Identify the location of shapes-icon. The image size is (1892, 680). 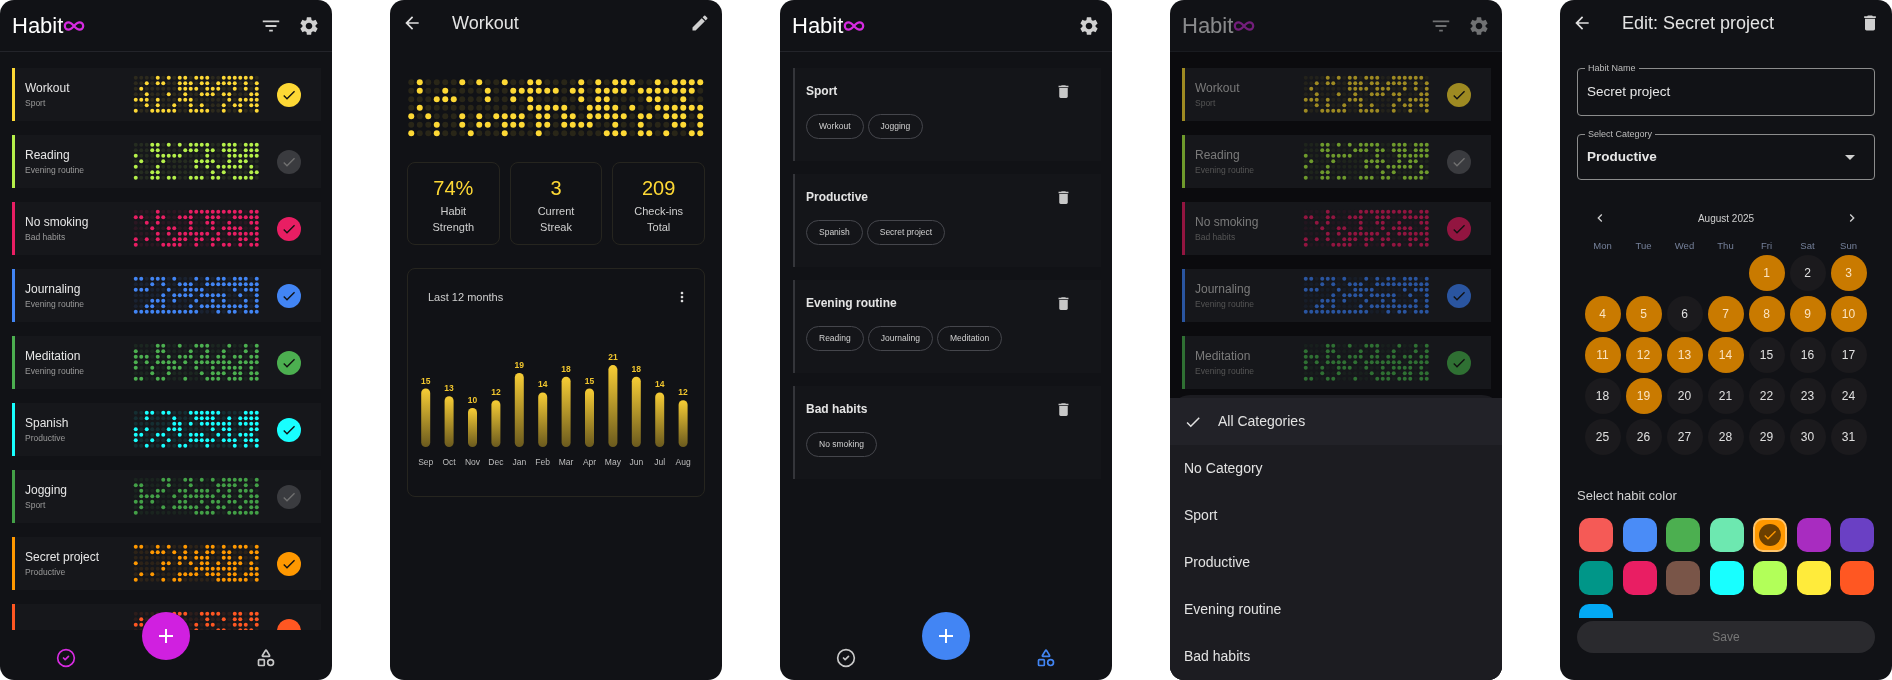
(266, 658).